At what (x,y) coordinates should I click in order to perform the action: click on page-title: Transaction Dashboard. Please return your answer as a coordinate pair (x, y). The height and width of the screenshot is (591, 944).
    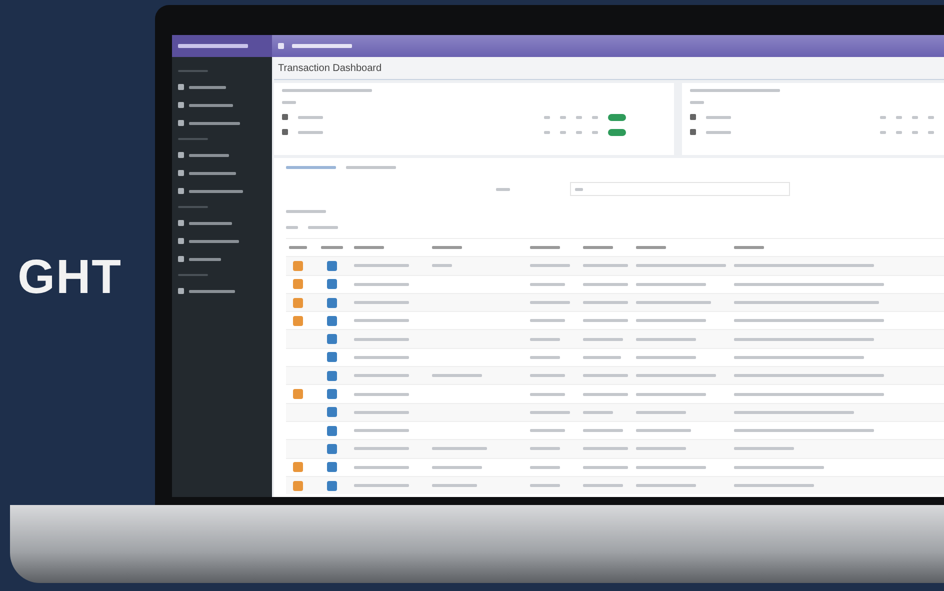
    Looking at the image, I should click on (330, 68).